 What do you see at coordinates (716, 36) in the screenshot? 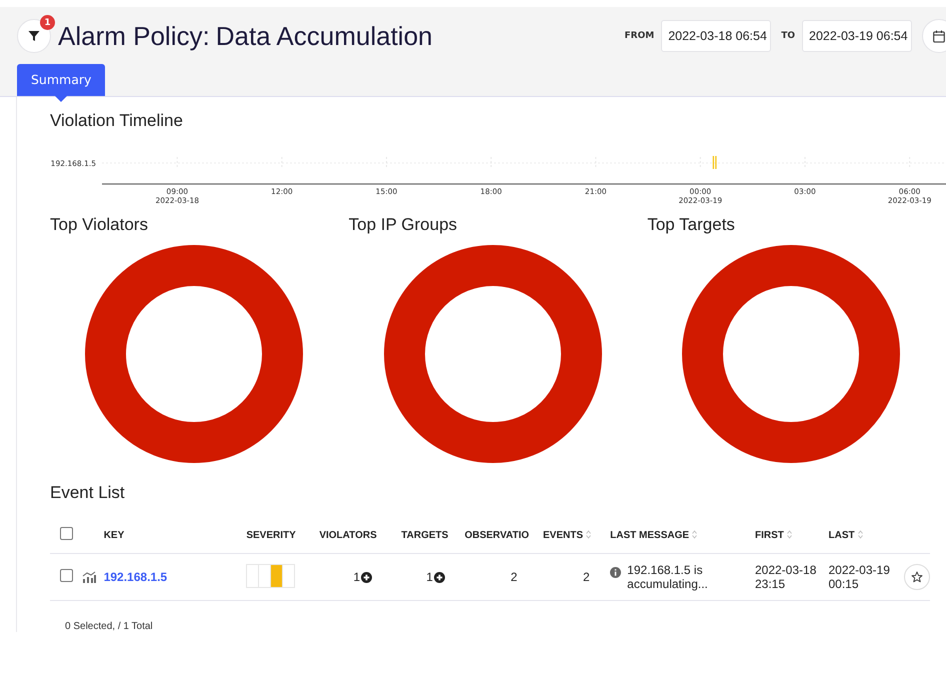
I see `from-date-field: 2022-03-18 06:54` at bounding box center [716, 36].